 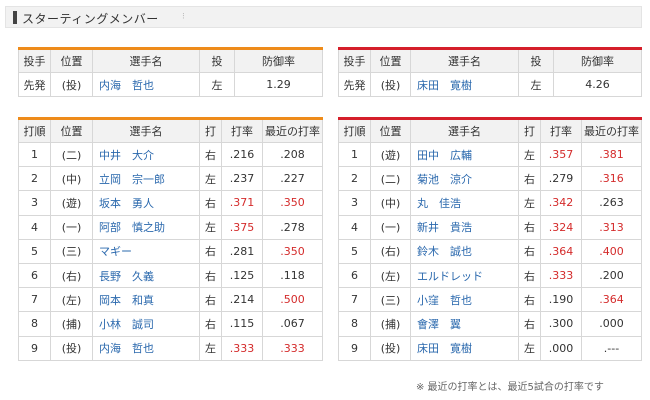 I want to click on batting-order: 4, so click(x=34, y=227).